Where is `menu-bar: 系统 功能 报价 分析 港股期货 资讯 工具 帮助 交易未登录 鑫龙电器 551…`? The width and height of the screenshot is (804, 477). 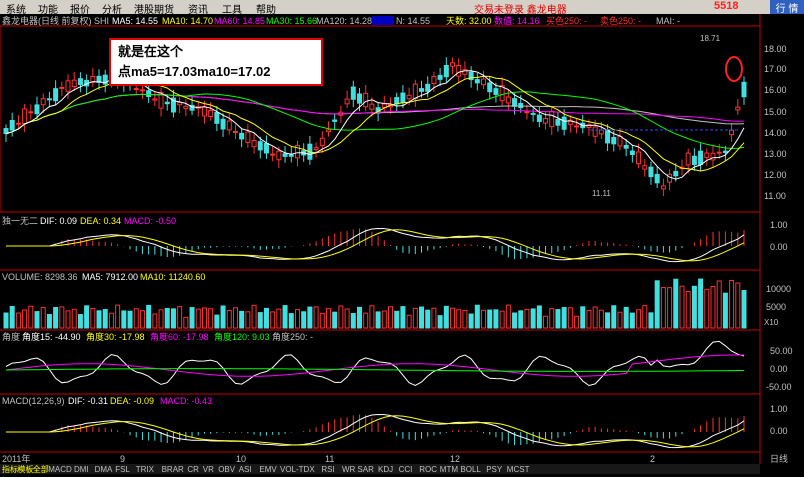
menu-bar: 系统 功能 报价 分析 港股期货 资讯 工具 帮助 交易未登录 鑫龙电器 551… is located at coordinates (402, 8).